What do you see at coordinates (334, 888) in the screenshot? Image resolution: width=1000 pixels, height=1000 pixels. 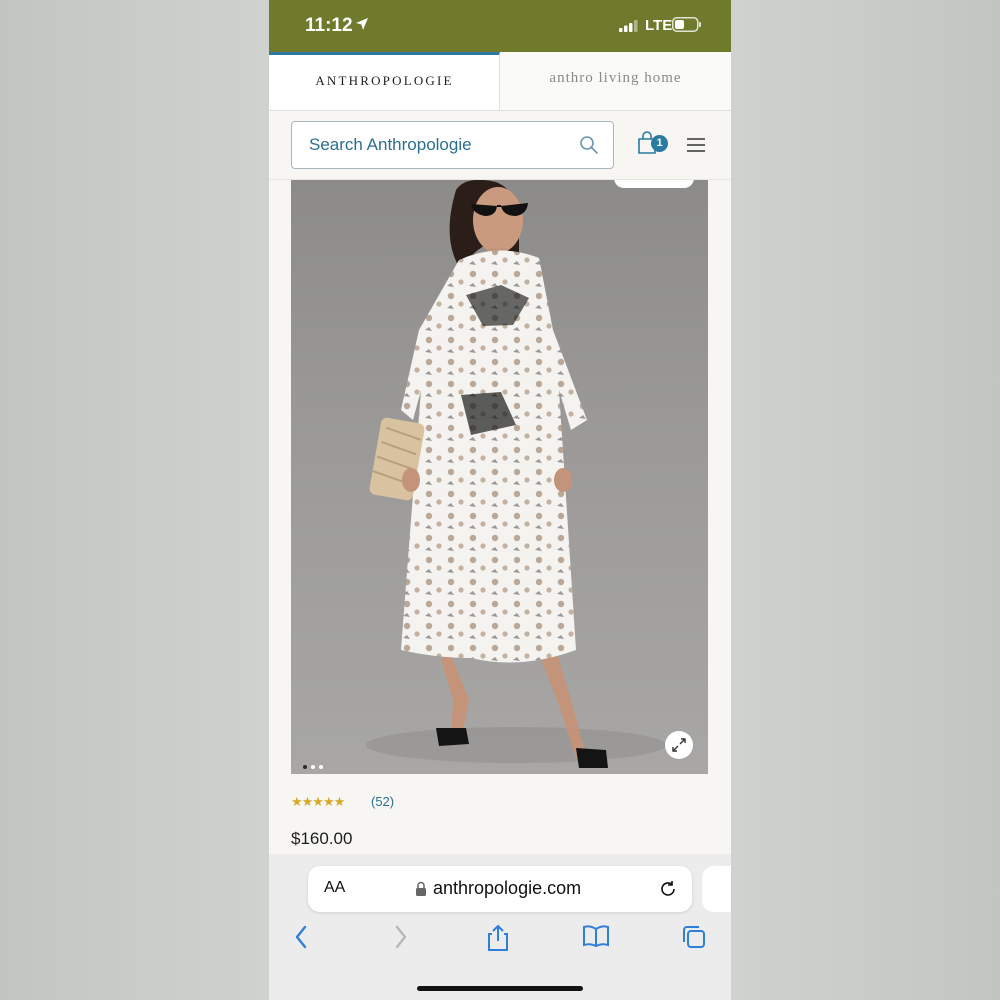 I see `reader-aa-button: AA` at bounding box center [334, 888].